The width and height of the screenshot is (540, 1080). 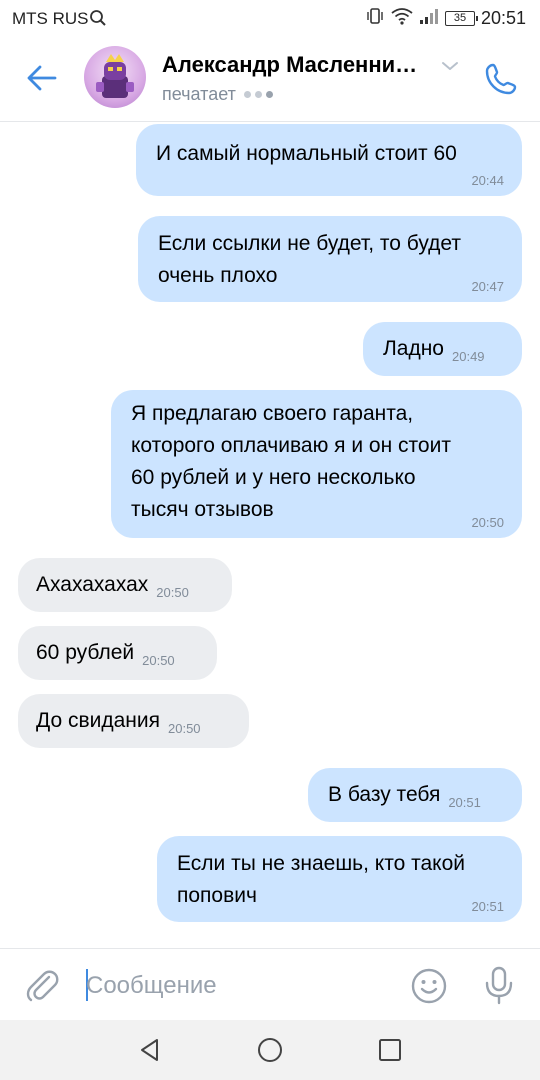 What do you see at coordinates (258, 94) in the screenshot?
I see `typing-dots-icon` at bounding box center [258, 94].